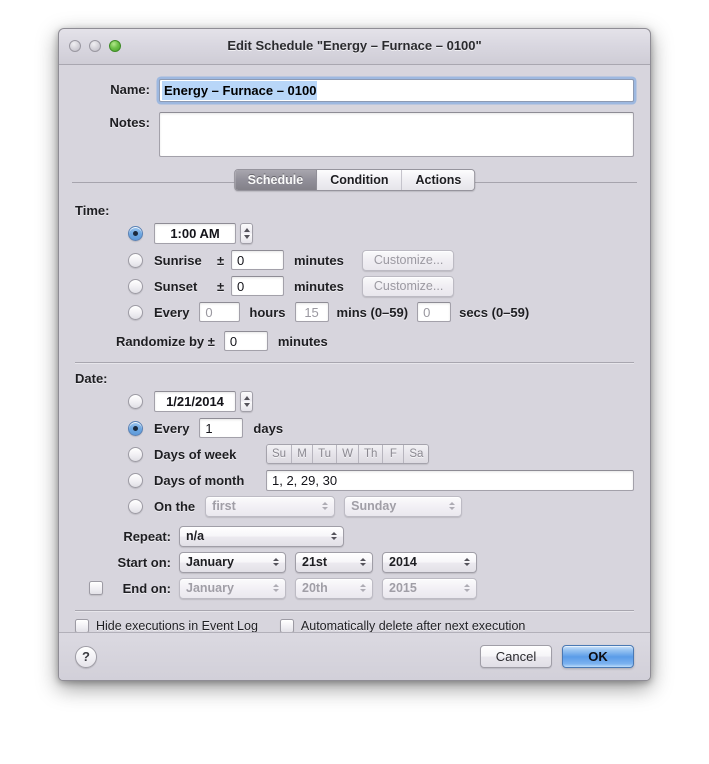 The image size is (709, 764). Describe the element at coordinates (246, 401) in the screenshot. I see `specific-date-stepper` at that location.